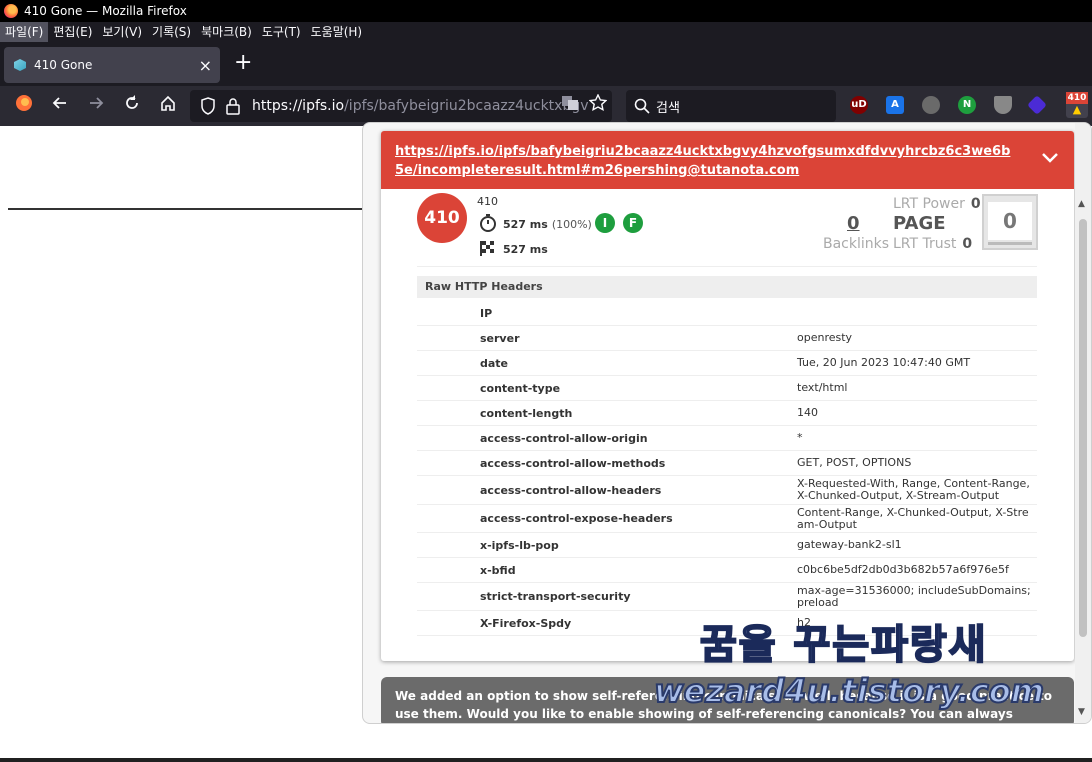 This screenshot has height=762, width=1092. I want to click on popup-scrollbar: ▲ ▼, so click(1083, 423).